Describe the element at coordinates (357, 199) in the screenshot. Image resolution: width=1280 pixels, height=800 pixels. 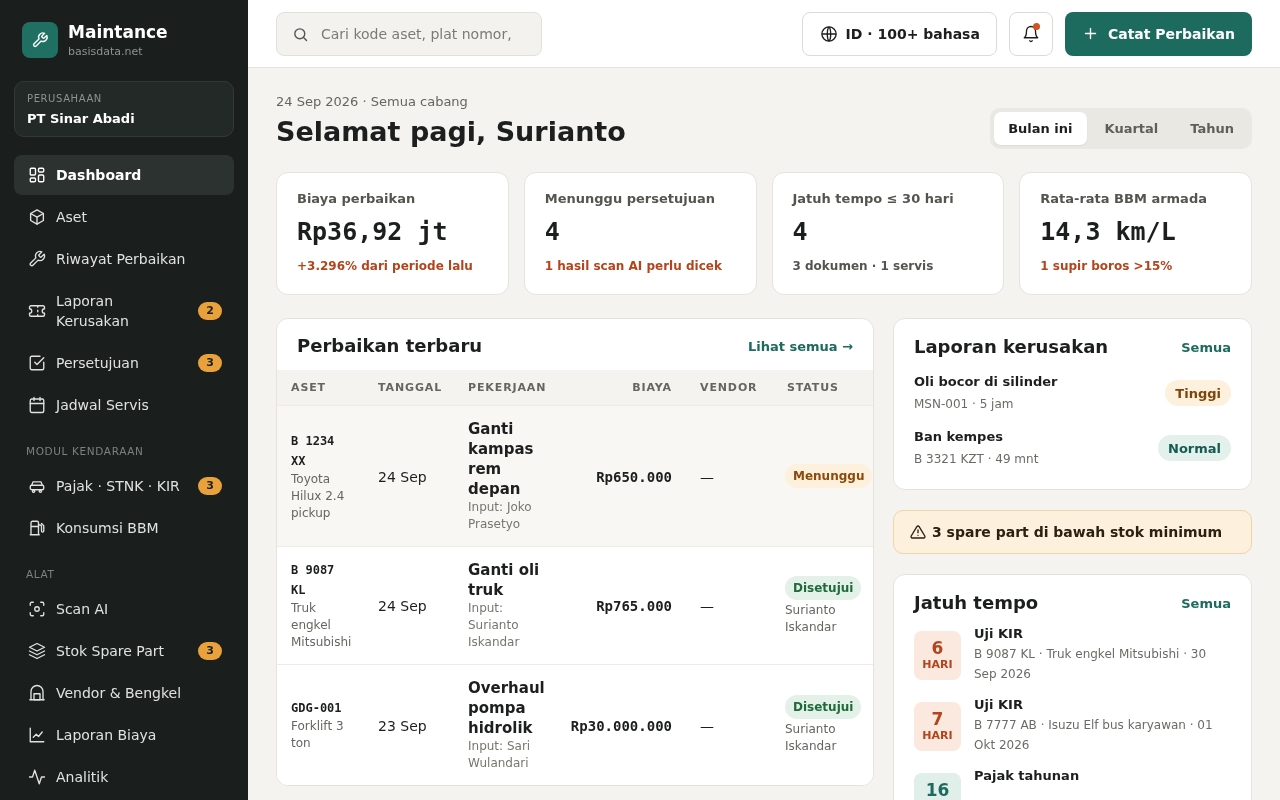
I see `kpi-label: Biaya perbaikan` at that location.